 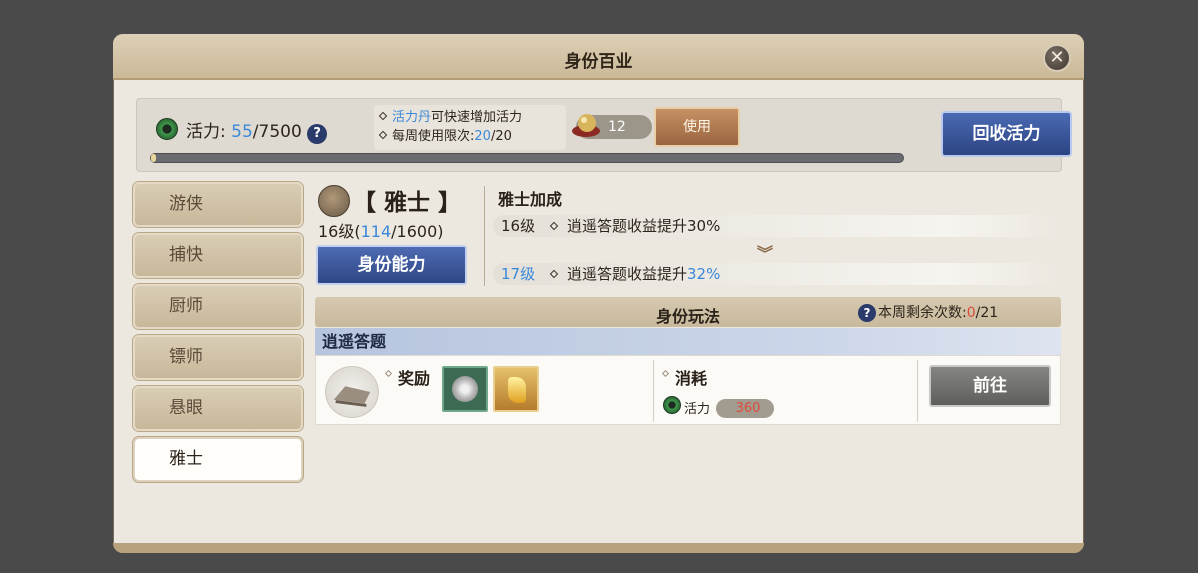 What do you see at coordinates (334, 201) in the screenshot?
I see `brush-icon` at bounding box center [334, 201].